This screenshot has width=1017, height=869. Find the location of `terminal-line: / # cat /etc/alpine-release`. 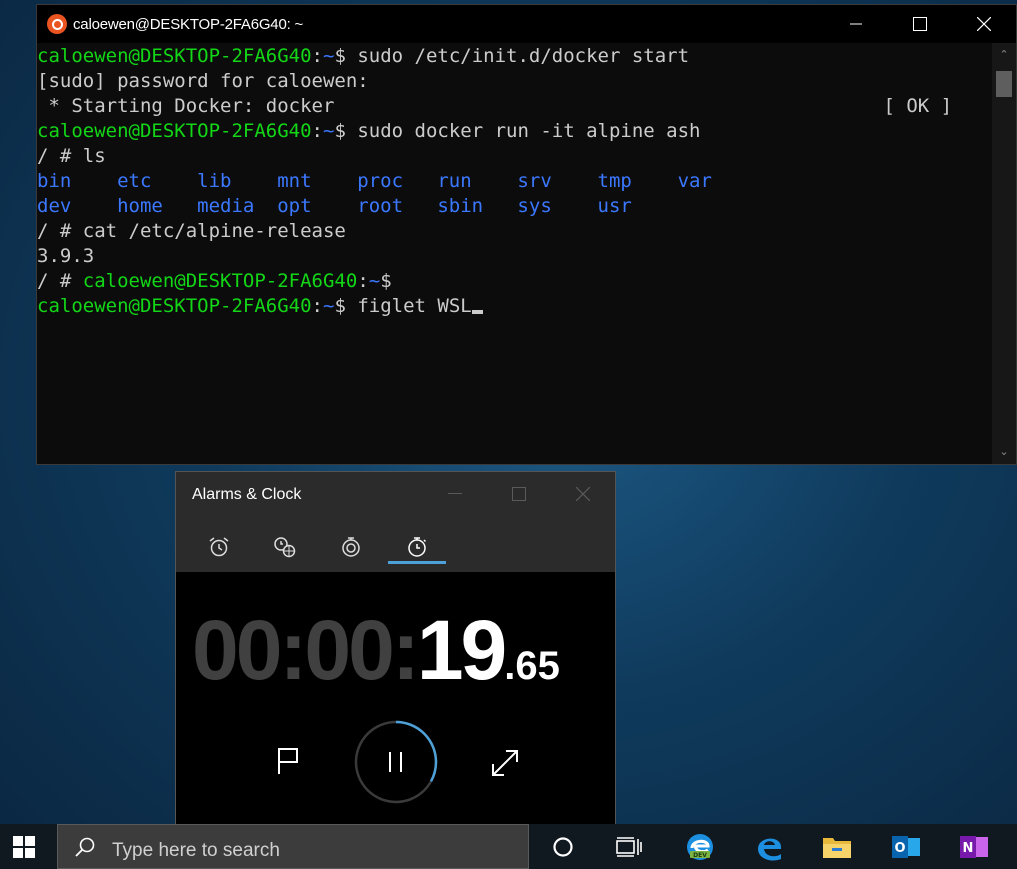

terminal-line: / # cat /etc/alpine-release is located at coordinates (514, 231).